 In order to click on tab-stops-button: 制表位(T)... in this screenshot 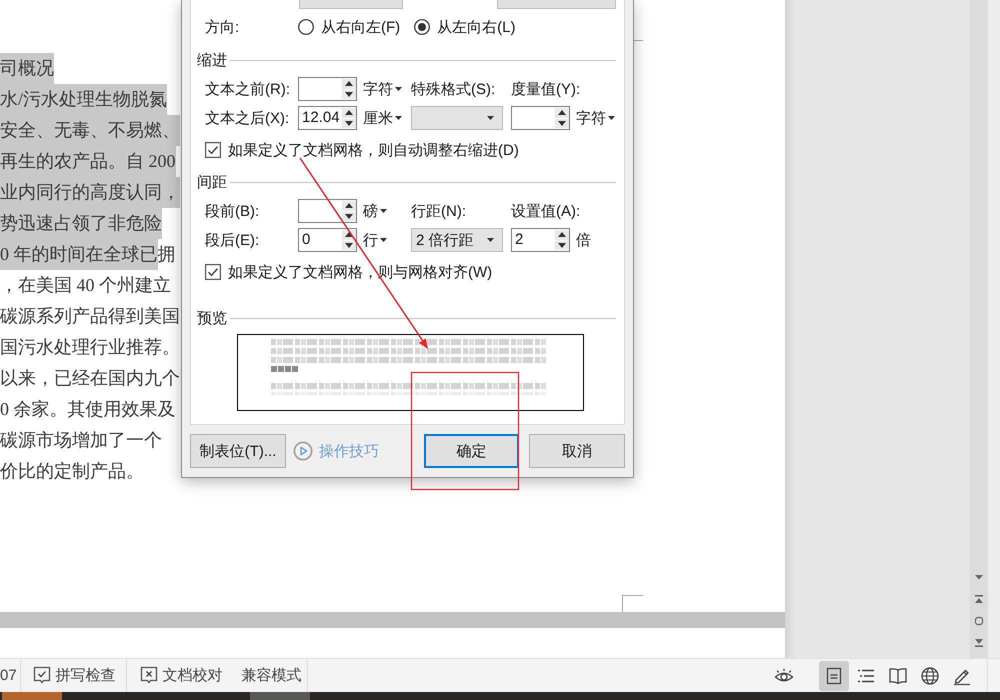, I will do `click(238, 451)`.